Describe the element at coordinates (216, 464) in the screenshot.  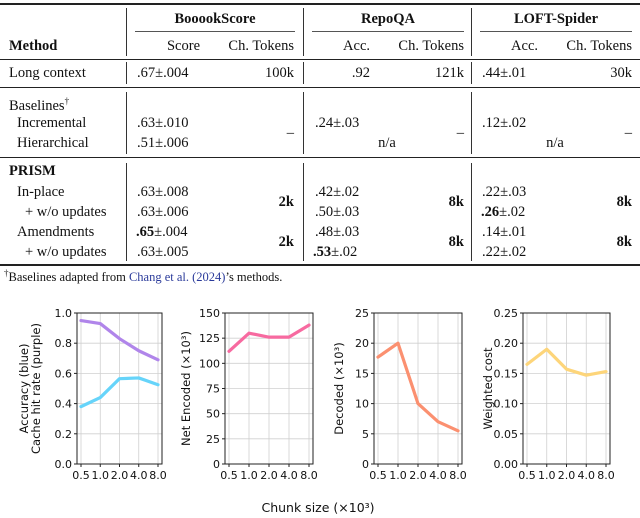
I see `y-tick-label: 0` at that location.